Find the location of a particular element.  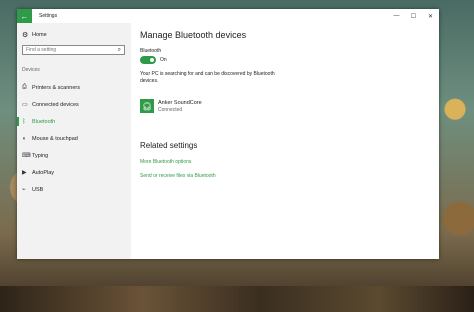

sidebar-item-label: Typing is located at coordinates (40, 155).